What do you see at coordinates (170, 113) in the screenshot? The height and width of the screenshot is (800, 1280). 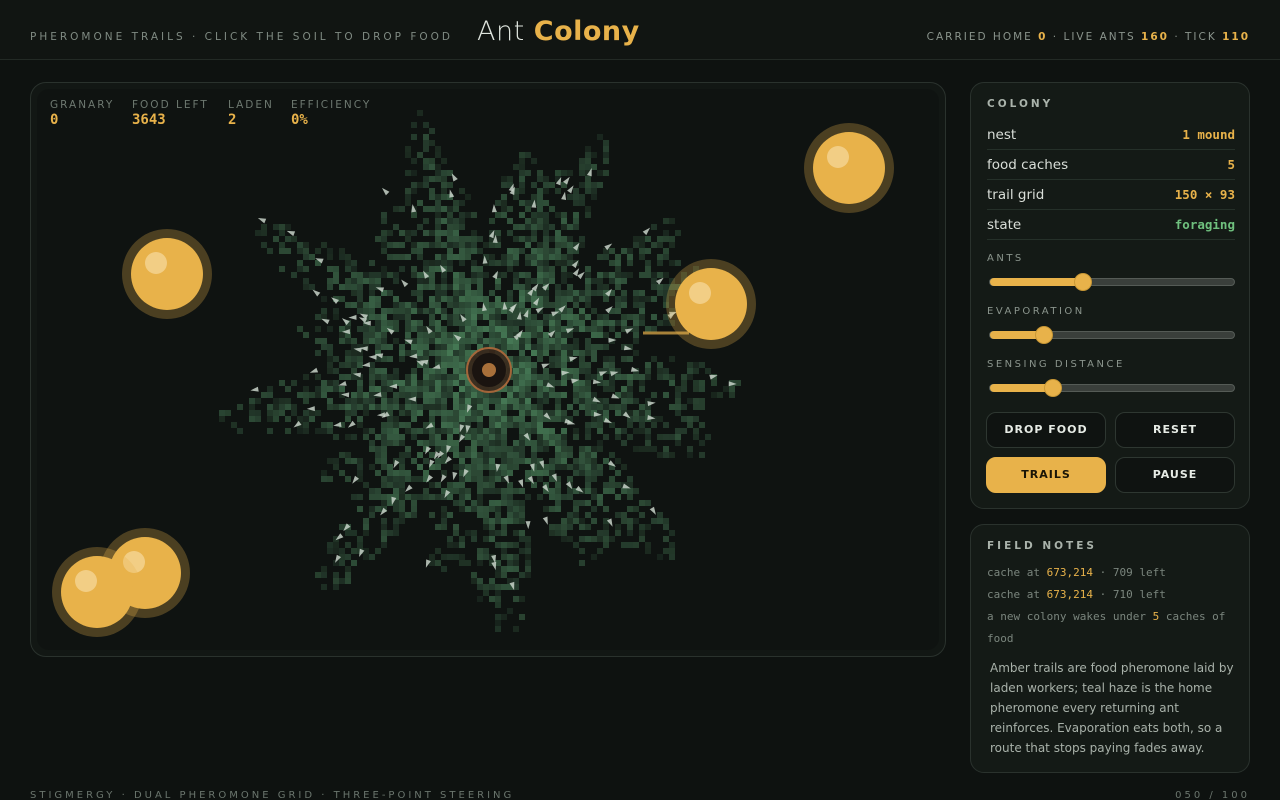 I see `hud-food-left: Food left 3643` at bounding box center [170, 113].